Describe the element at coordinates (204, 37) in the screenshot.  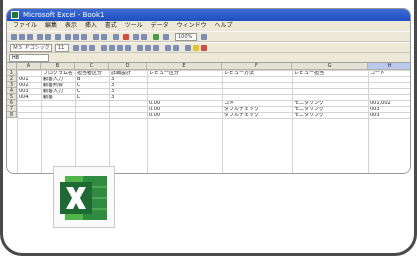
I see `help-icon` at that location.